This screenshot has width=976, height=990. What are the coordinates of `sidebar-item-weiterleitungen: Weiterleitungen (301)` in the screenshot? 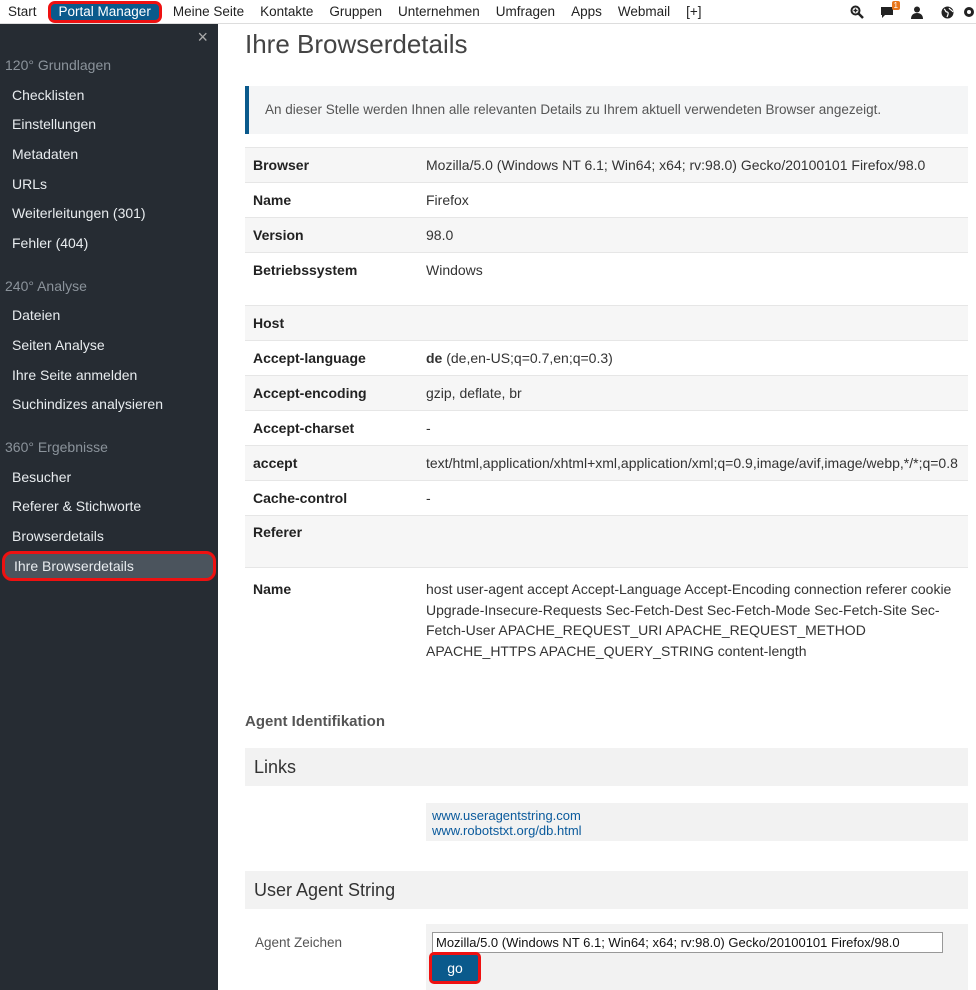 It's located at (109, 213).